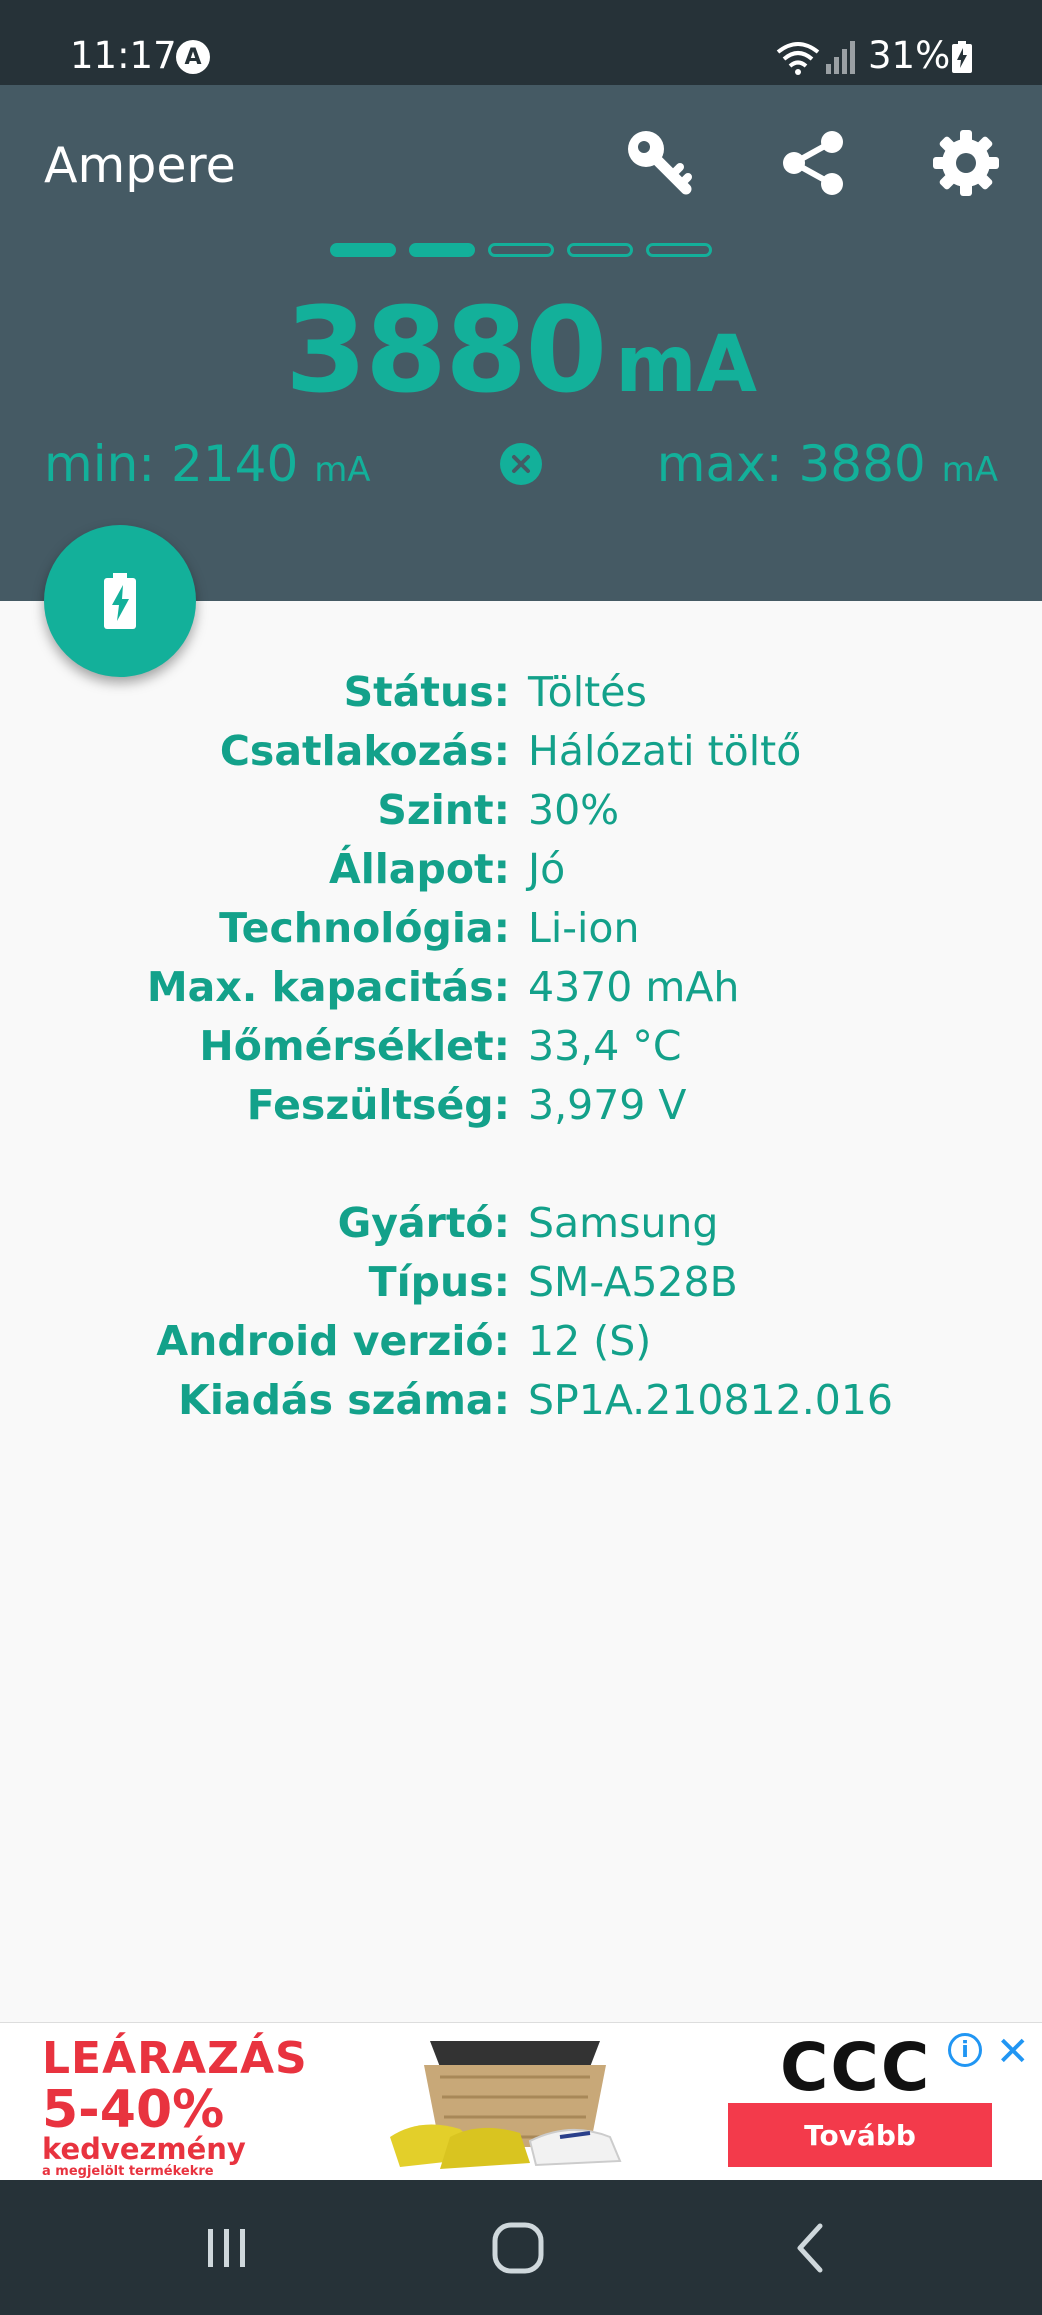 The height and width of the screenshot is (2315, 1042). What do you see at coordinates (521, 1287) in the screenshot?
I see `info-row-model: Típus: SM-A528B` at bounding box center [521, 1287].